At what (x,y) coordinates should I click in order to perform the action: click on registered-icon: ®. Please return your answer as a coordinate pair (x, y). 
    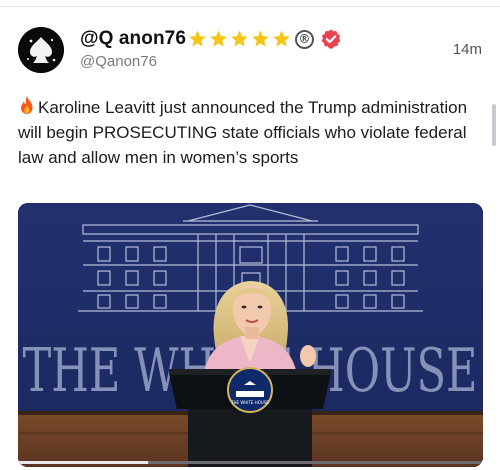
    Looking at the image, I should click on (305, 39).